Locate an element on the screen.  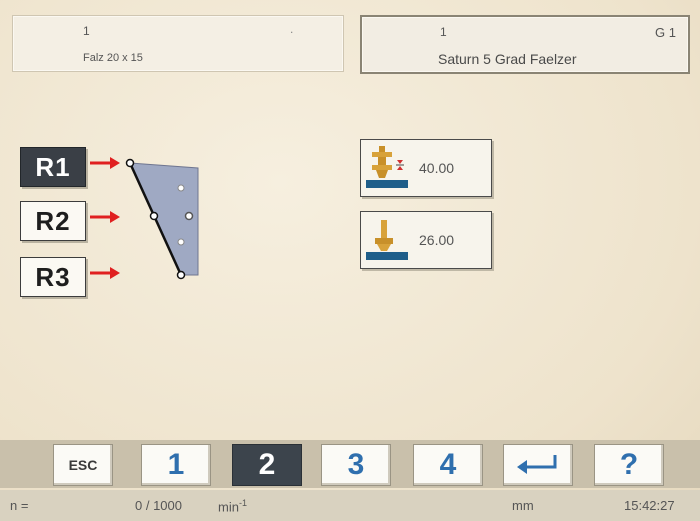
enter-icon is located at coordinates (537, 464).